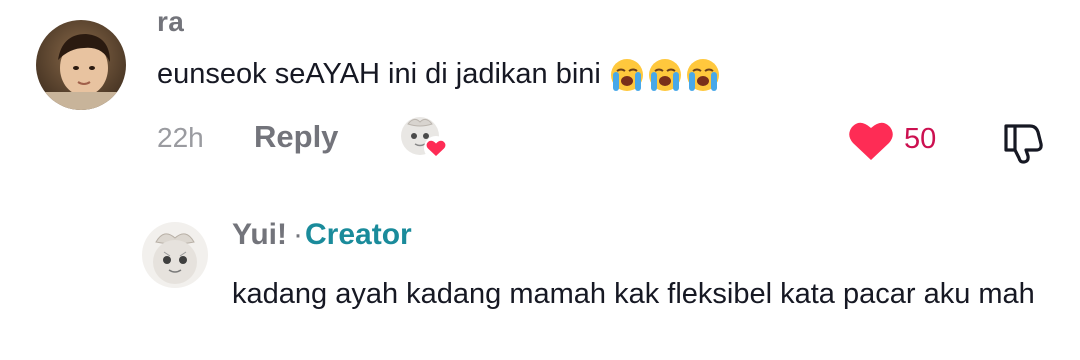 The width and height of the screenshot is (1080, 360). I want to click on replier-avatar, so click(175, 255).